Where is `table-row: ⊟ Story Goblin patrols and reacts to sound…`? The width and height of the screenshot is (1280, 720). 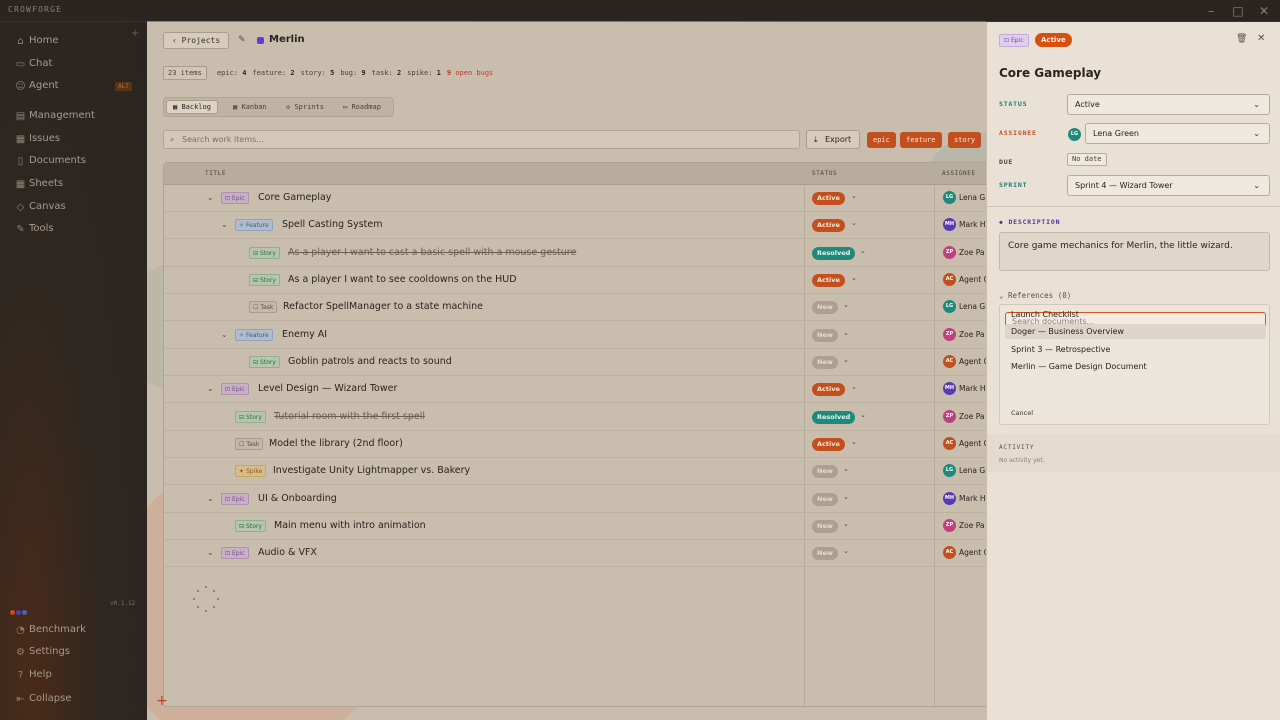 table-row: ⊟ Story Goblin patrols and reacts to sound… is located at coordinates (575, 362).